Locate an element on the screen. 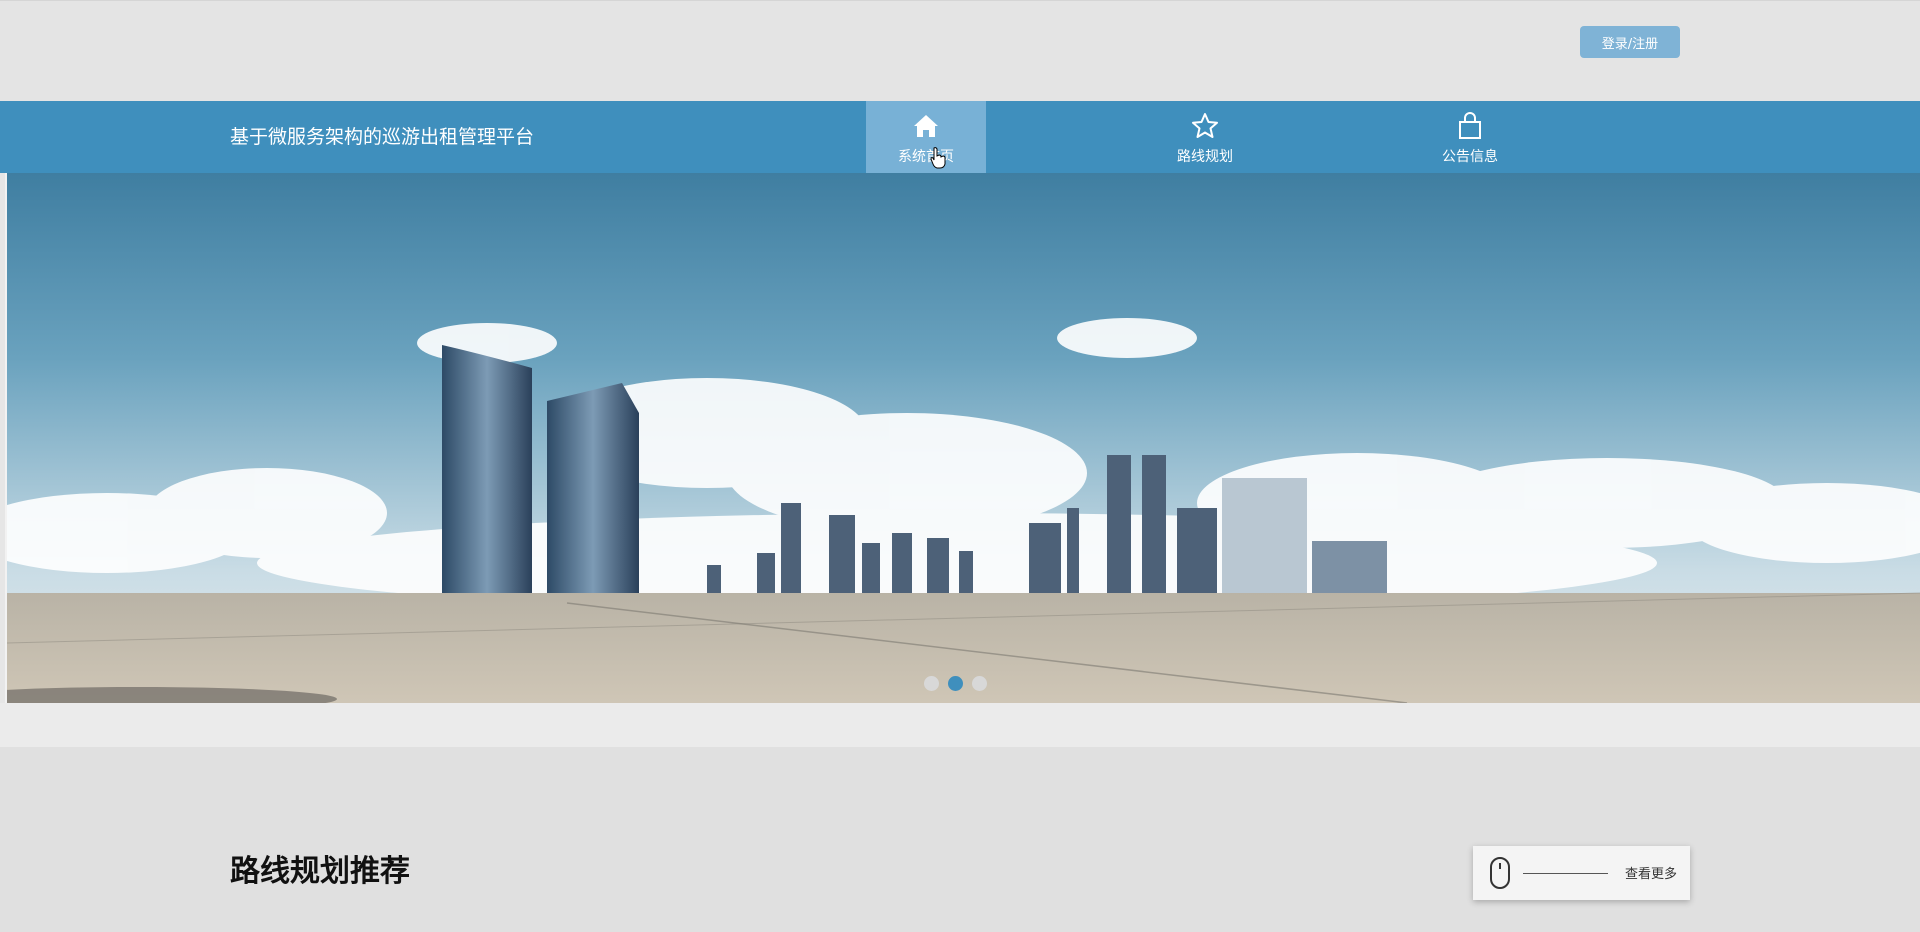  carousel-indicators is located at coordinates (955, 683).